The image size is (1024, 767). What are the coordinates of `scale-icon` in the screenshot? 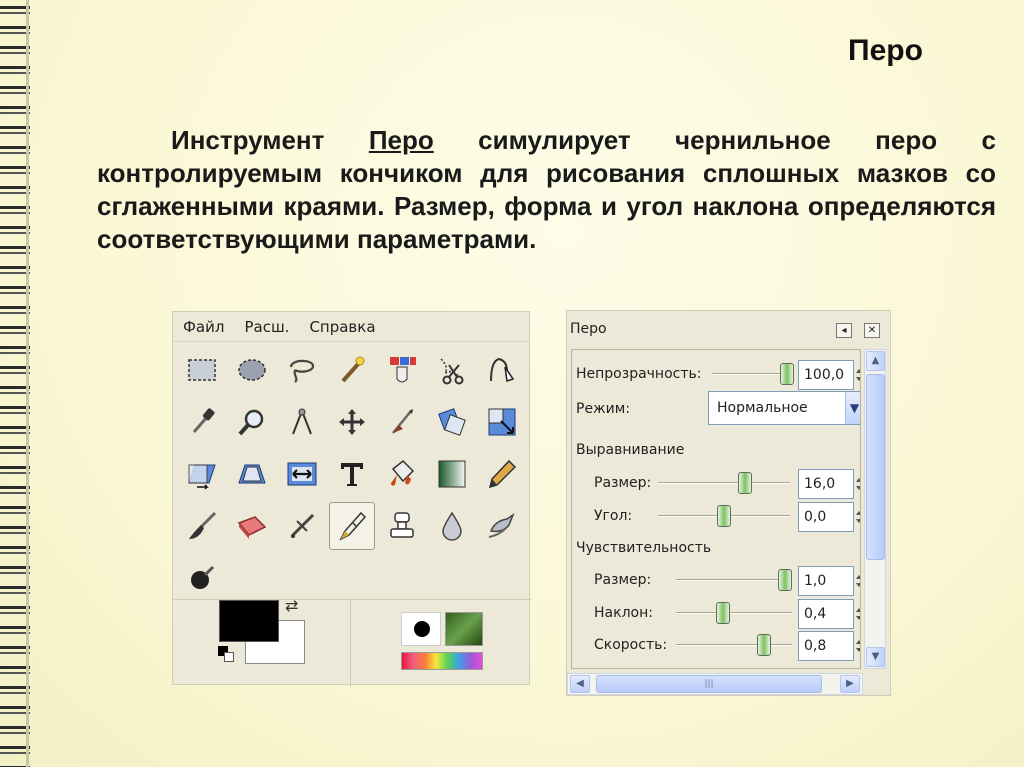 It's located at (502, 422).